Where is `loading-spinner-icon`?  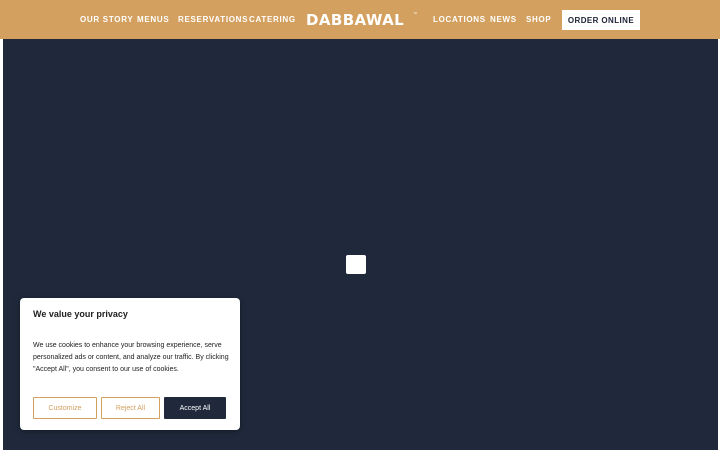
loading-spinner-icon is located at coordinates (356, 264).